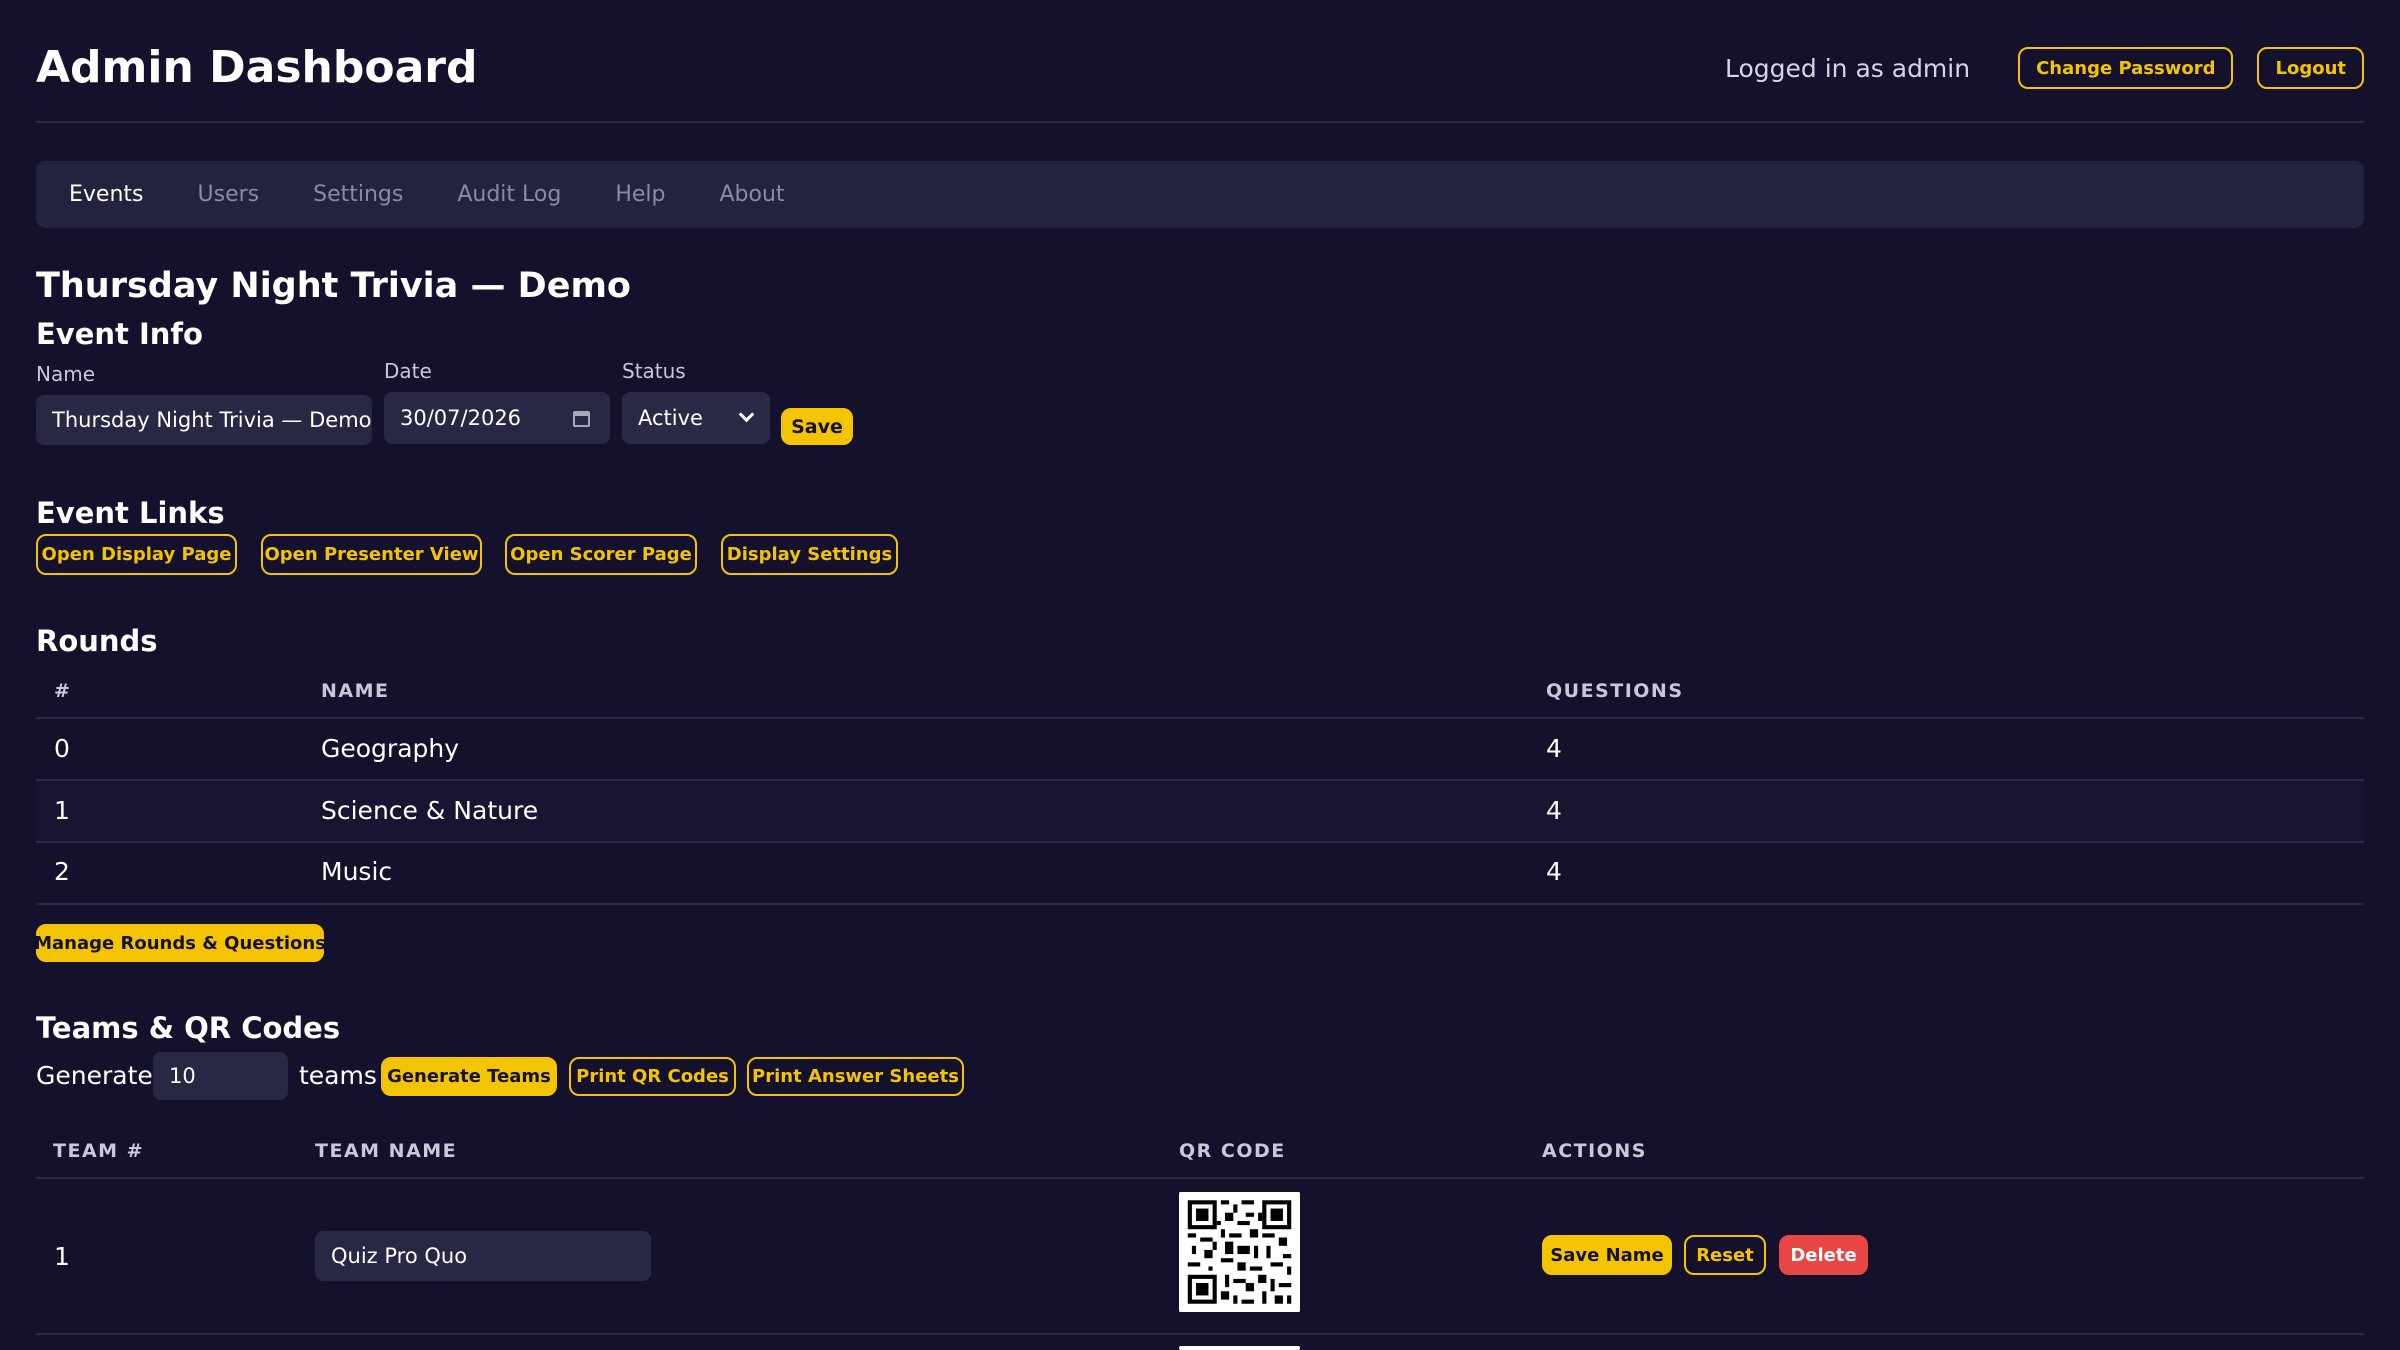 This screenshot has height=1350, width=2400. What do you see at coordinates (1200, 718) in the screenshot?
I see `rounds-header-divider` at bounding box center [1200, 718].